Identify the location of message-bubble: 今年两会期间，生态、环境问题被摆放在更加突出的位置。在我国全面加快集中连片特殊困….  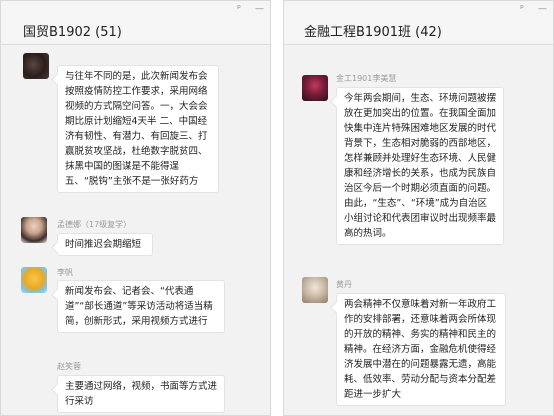
(420, 166).